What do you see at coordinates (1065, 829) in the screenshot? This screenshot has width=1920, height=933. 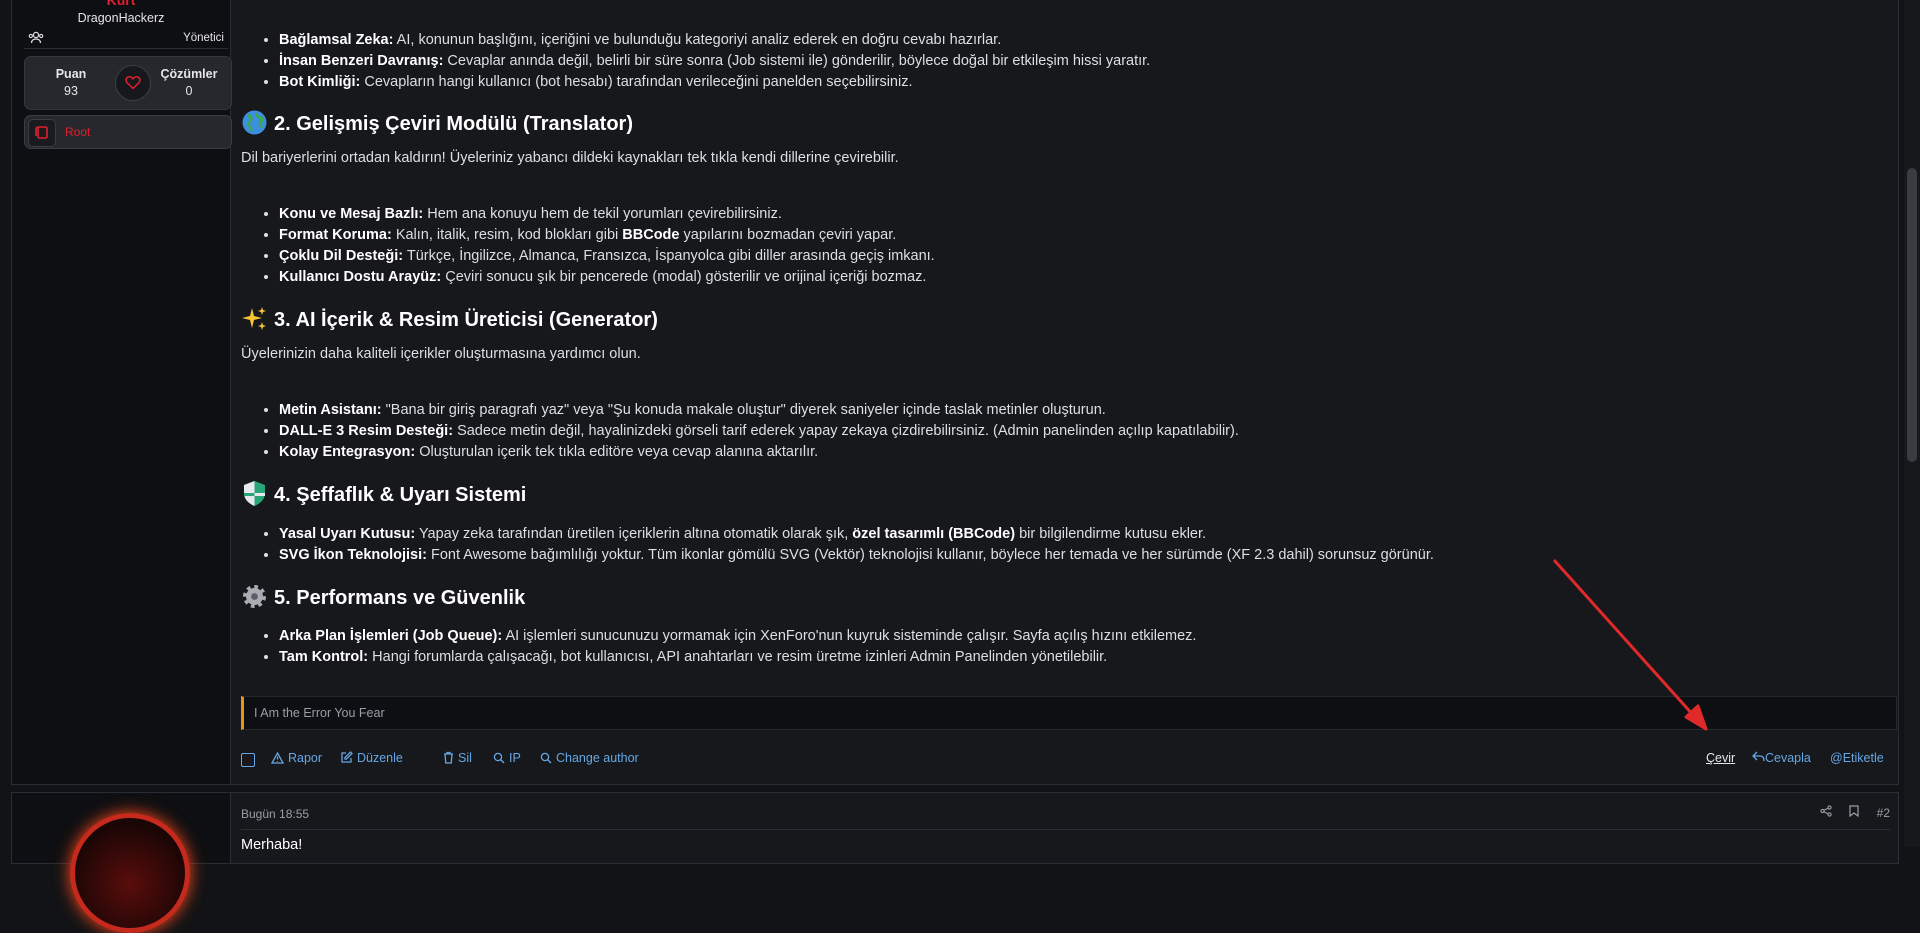 I see `divider` at bounding box center [1065, 829].